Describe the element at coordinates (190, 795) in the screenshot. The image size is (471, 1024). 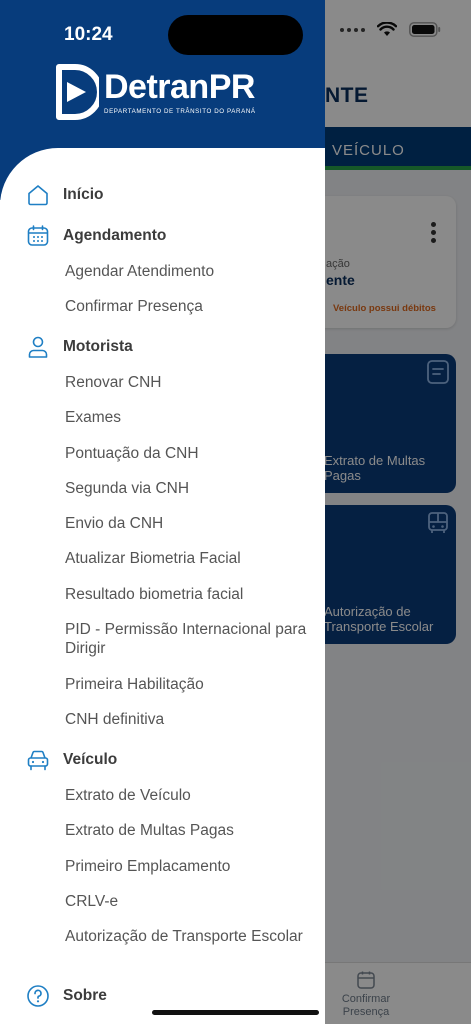
I see `menu-item-extrato-veiculo: Extrato de Veículo` at that location.